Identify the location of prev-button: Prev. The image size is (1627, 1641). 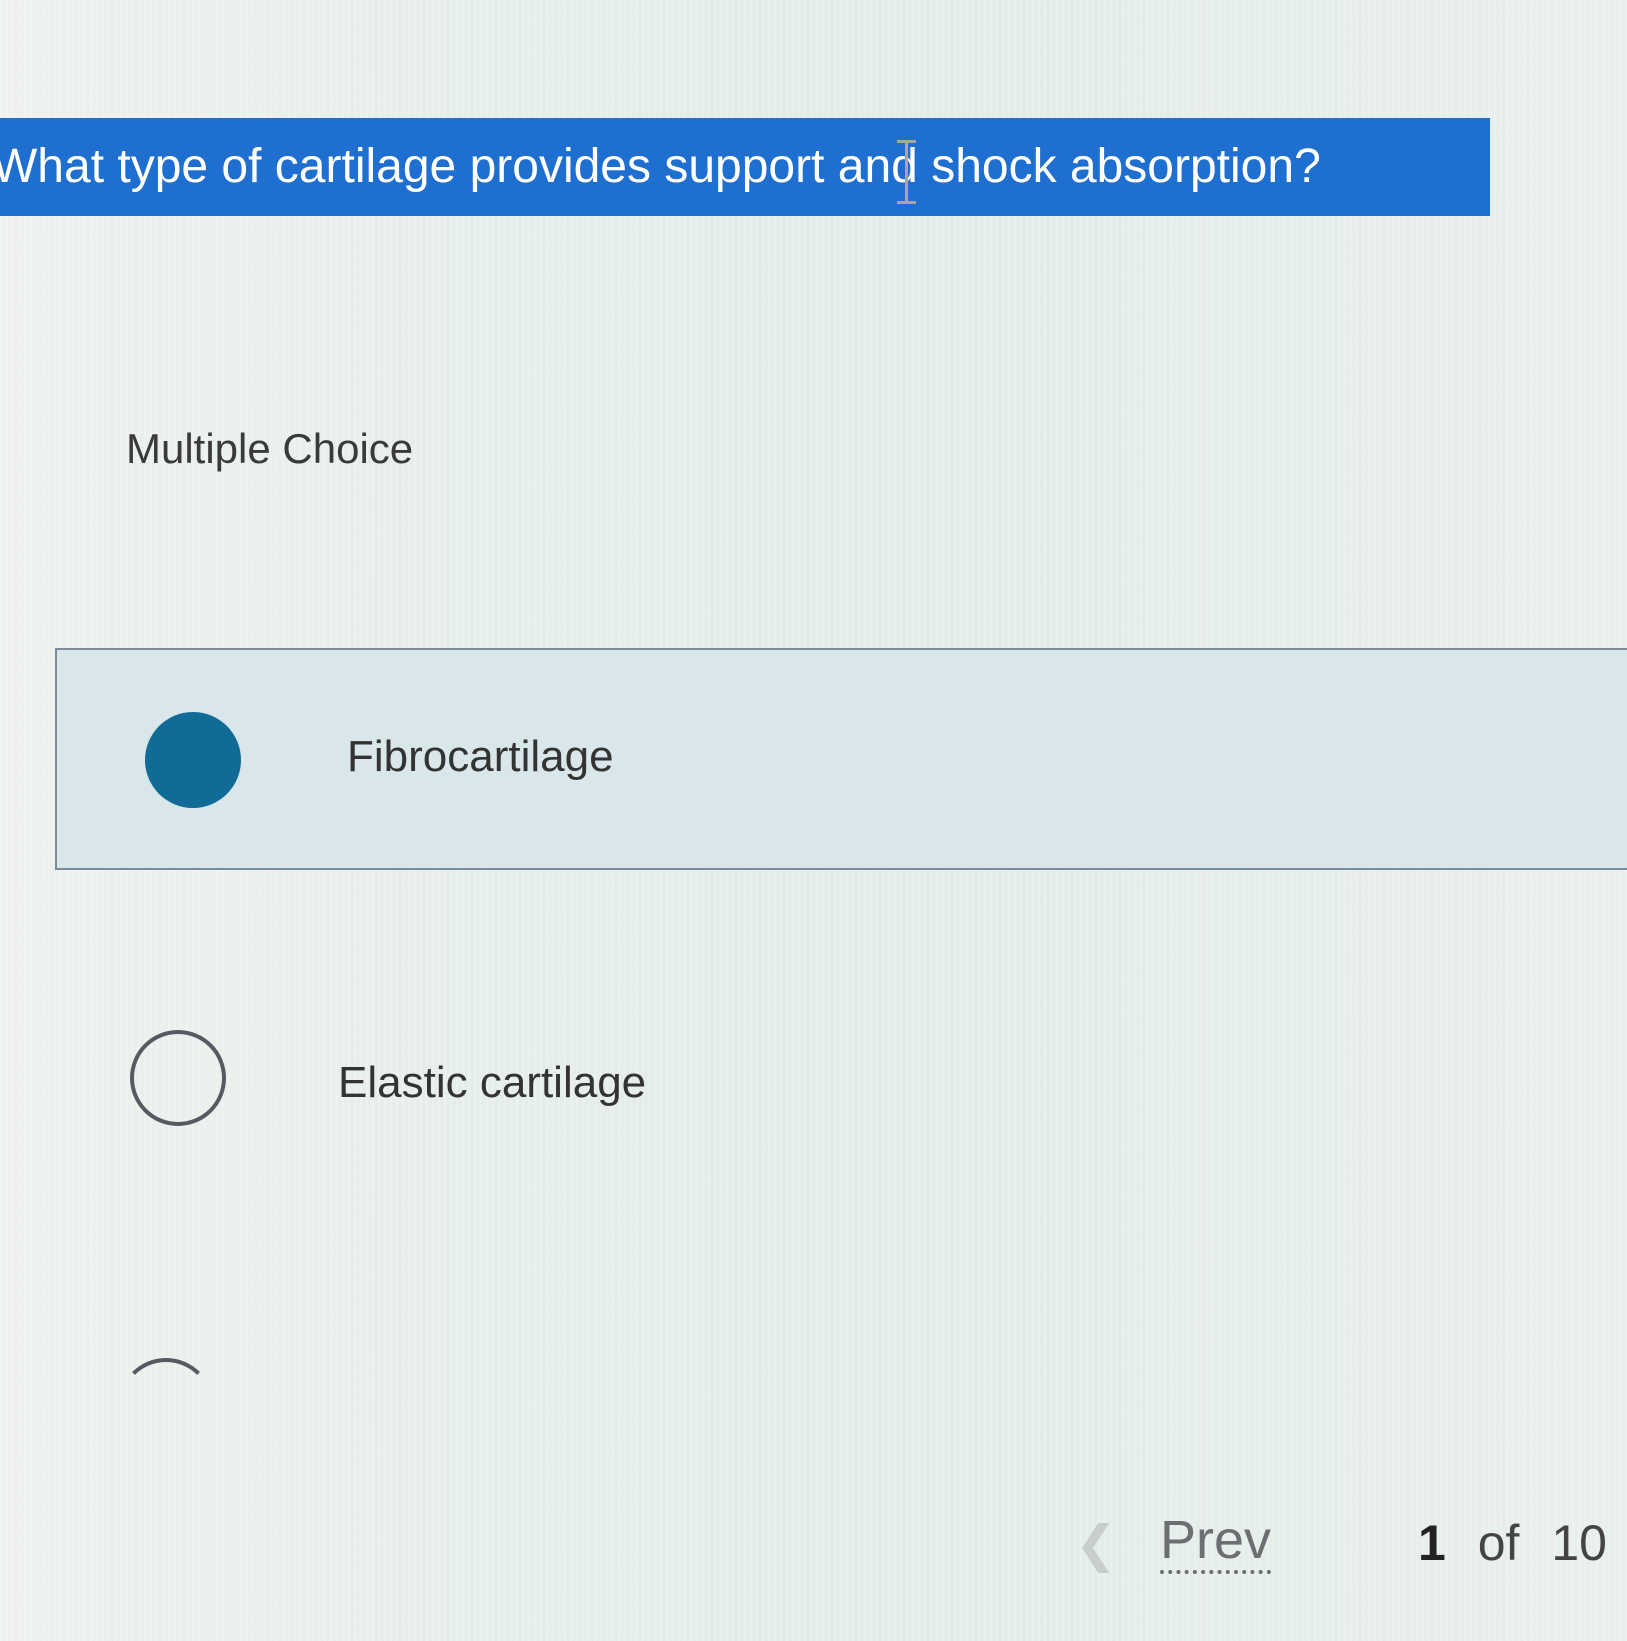
(1216, 1542).